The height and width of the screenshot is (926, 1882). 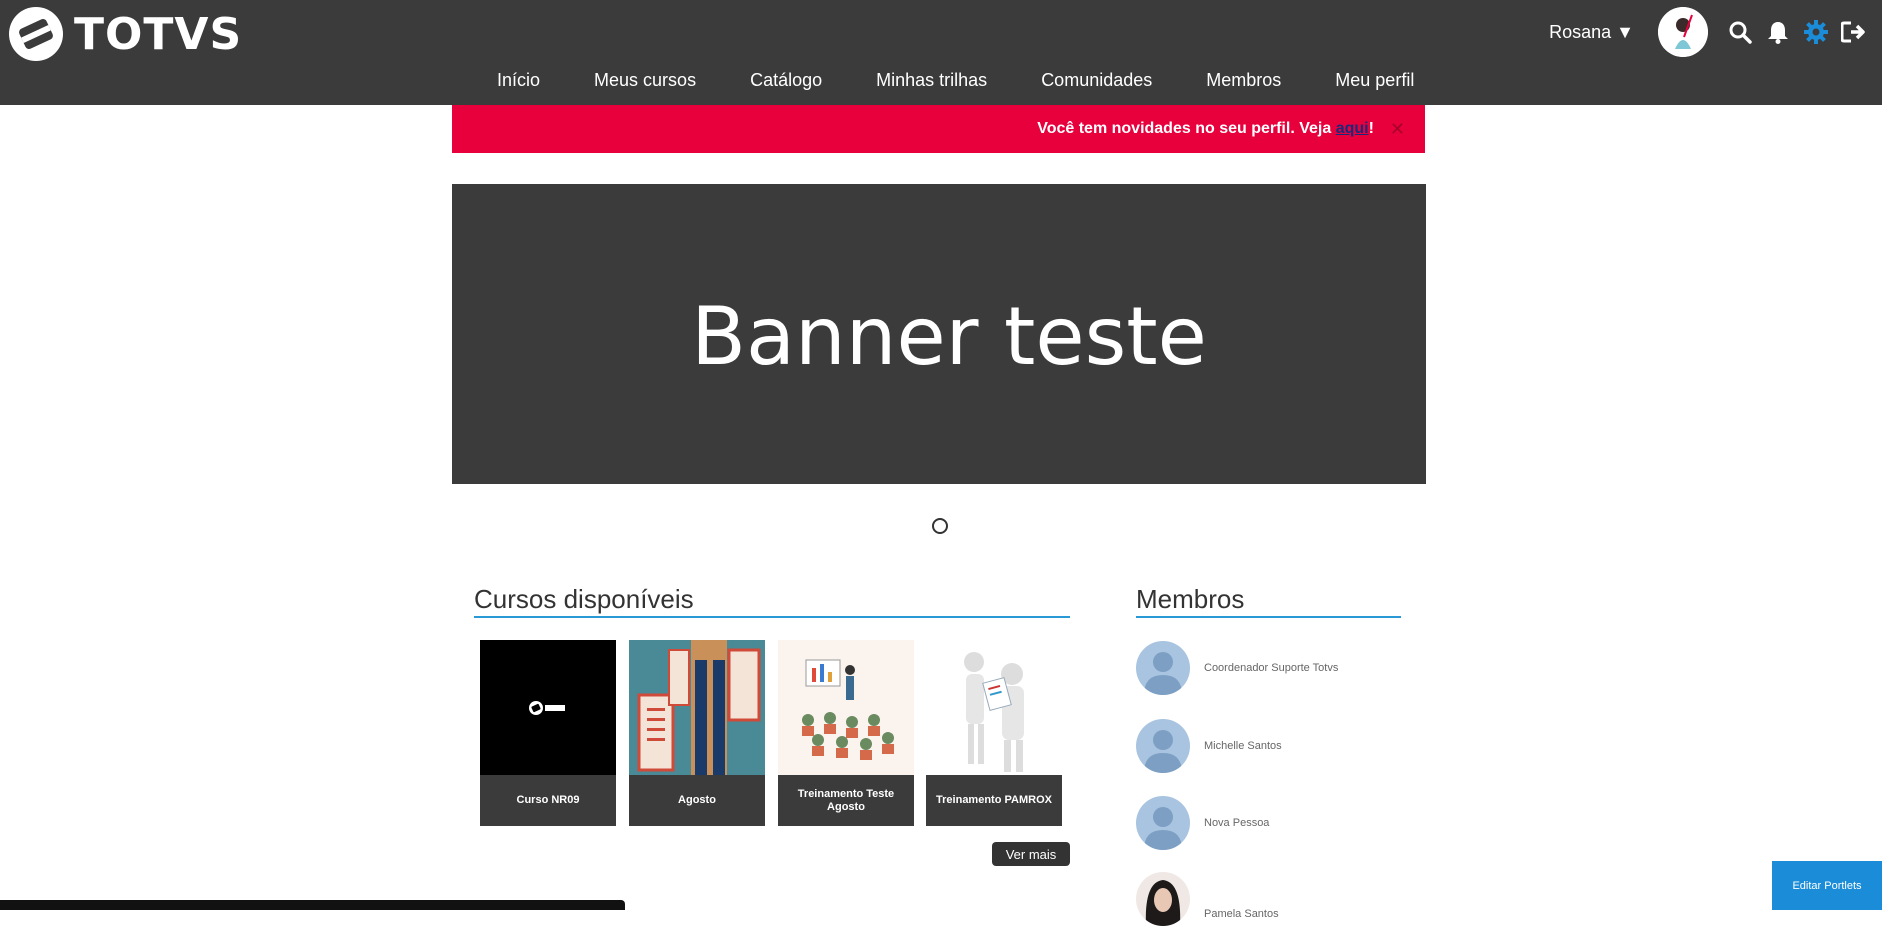 I want to click on nav-inicio: Início, so click(x=518, y=84).